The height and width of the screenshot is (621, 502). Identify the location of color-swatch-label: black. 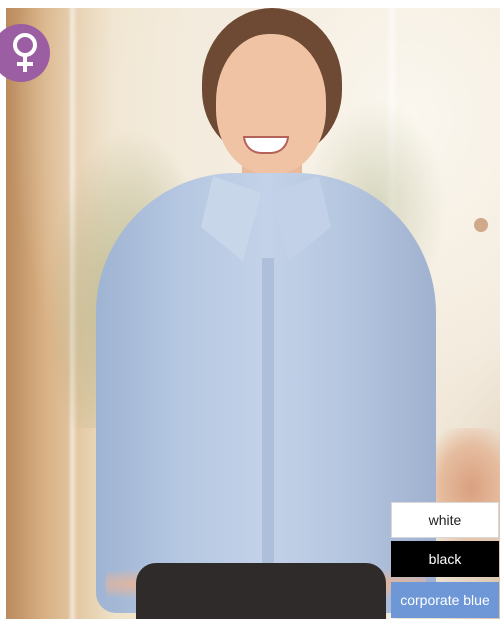
(445, 559).